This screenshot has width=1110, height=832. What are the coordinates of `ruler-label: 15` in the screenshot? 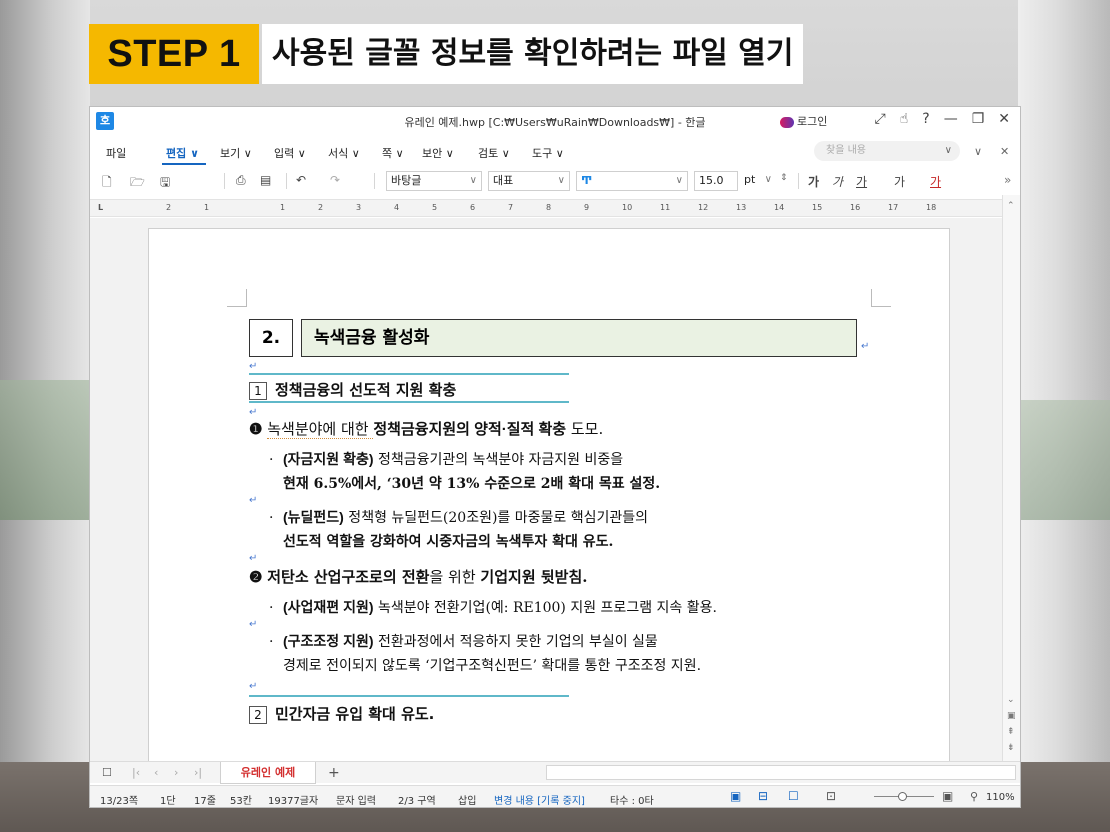 It's located at (817, 207).